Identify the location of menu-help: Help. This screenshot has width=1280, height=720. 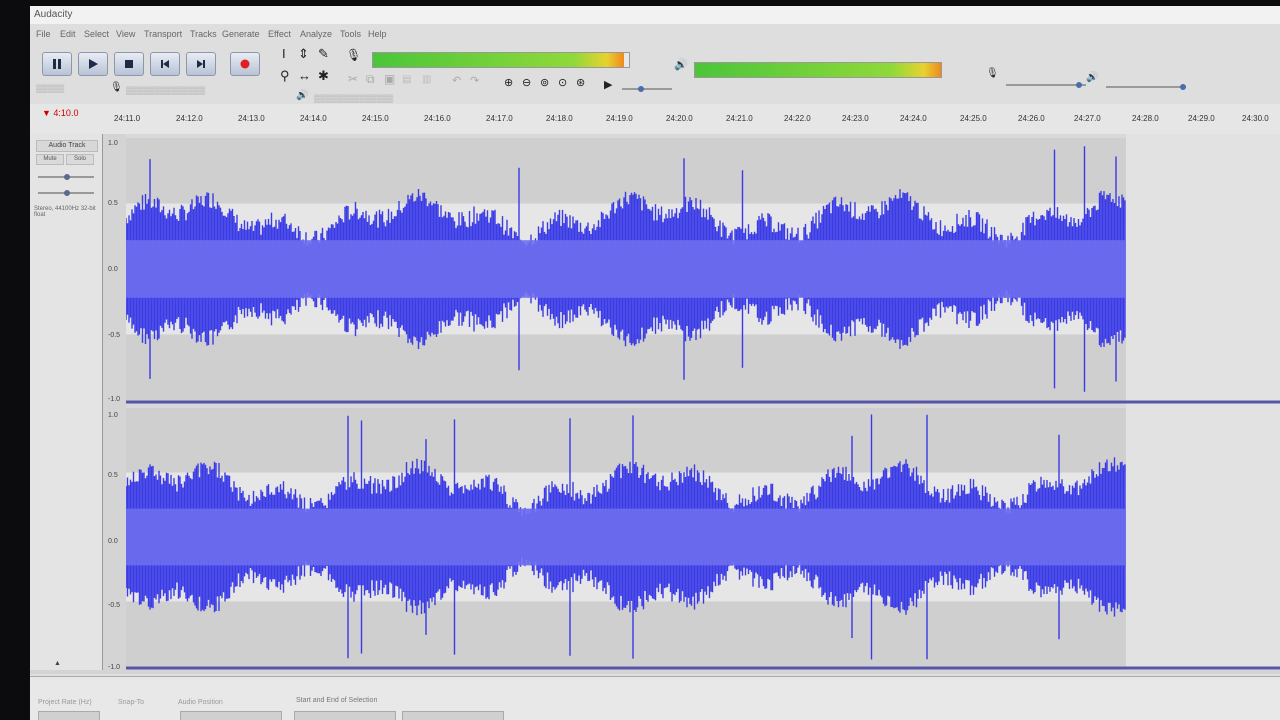
(377, 34).